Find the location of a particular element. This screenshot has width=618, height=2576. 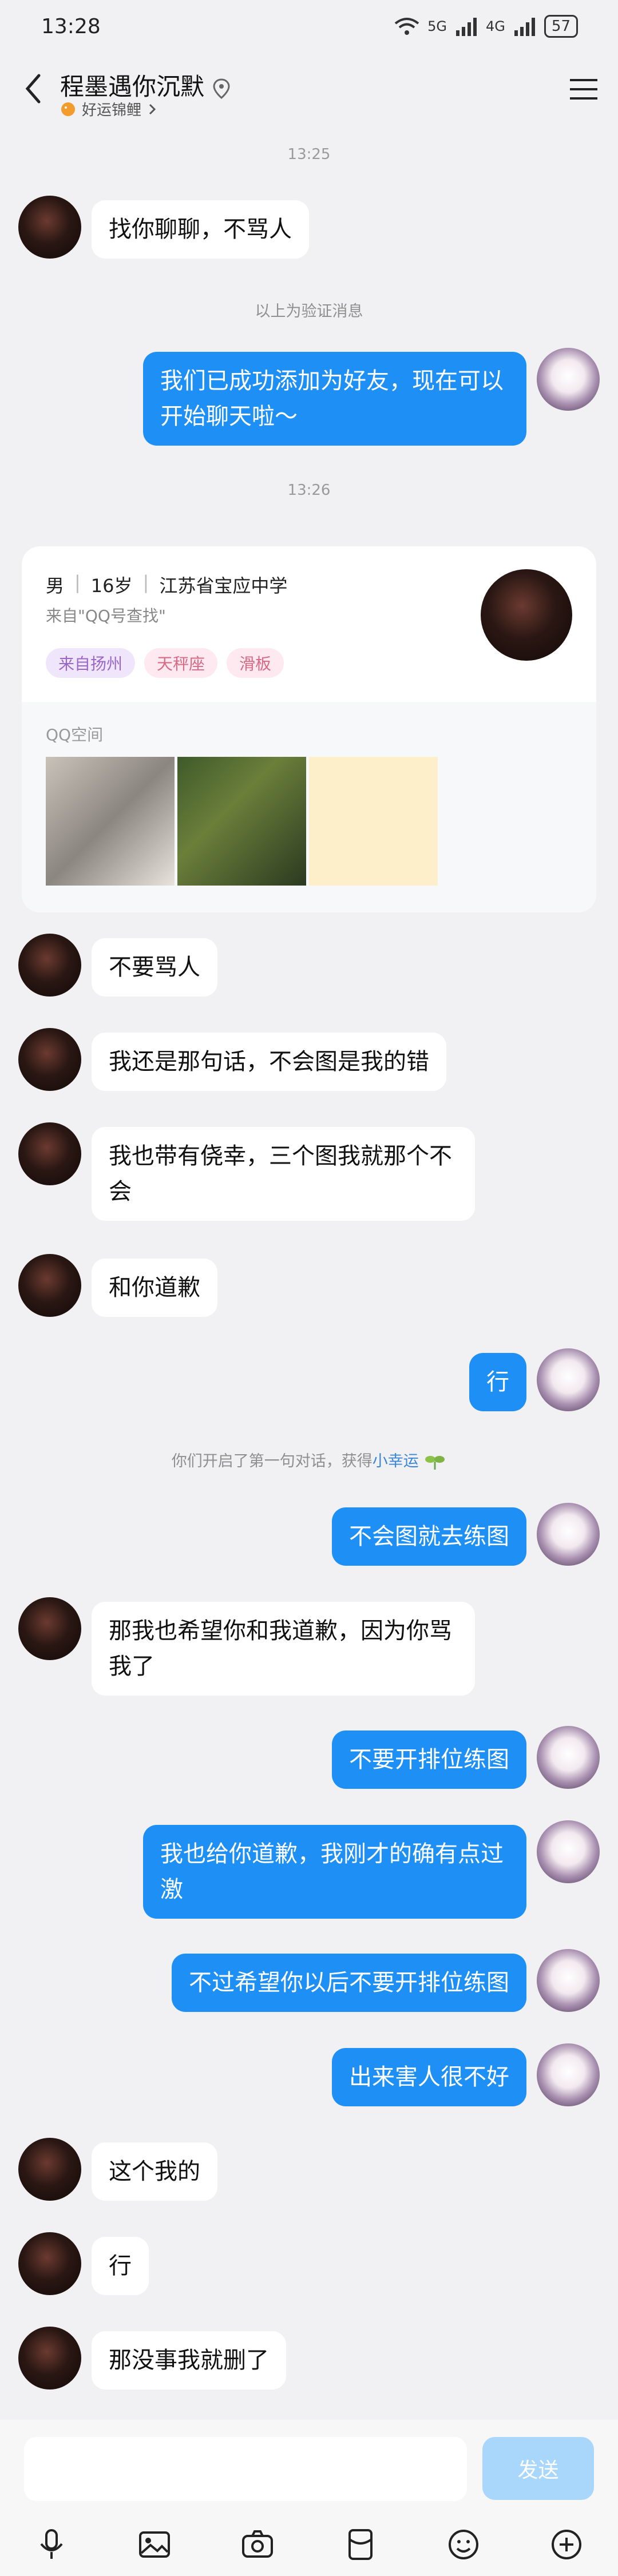

message-bubble-left: 找你聊聊，不骂人 is located at coordinates (200, 229).